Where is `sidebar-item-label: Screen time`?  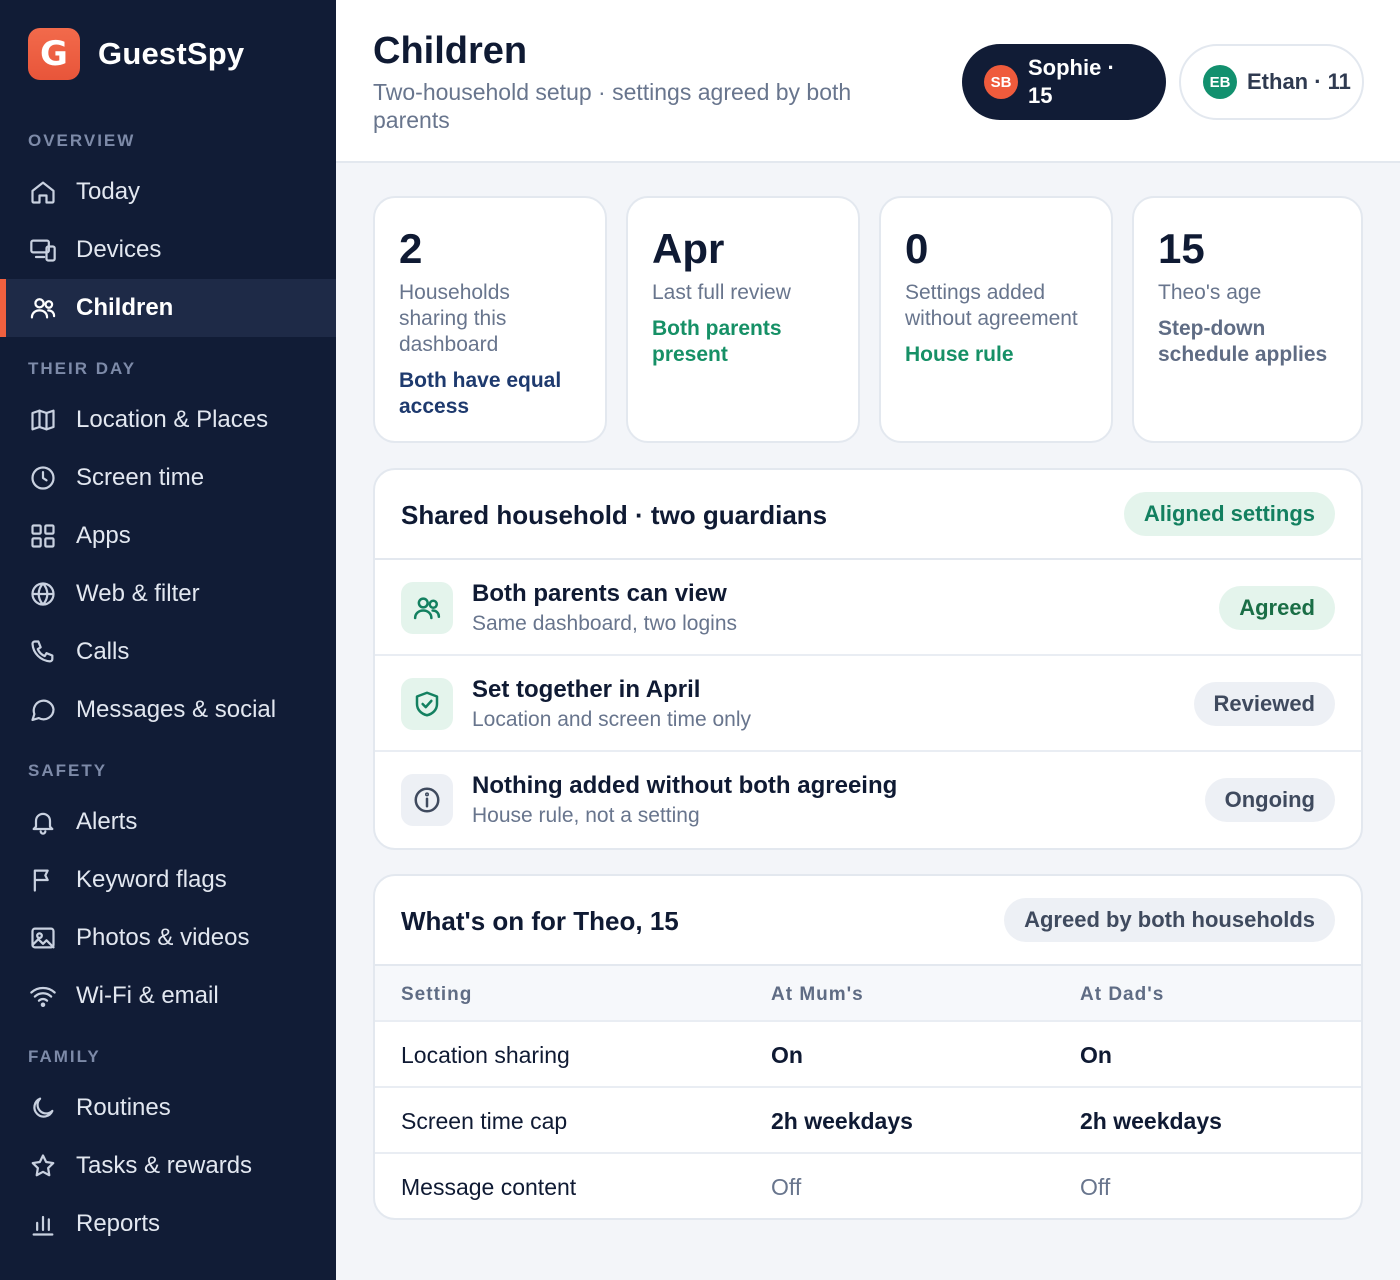
sidebar-item-label: Screen time is located at coordinates (140, 477).